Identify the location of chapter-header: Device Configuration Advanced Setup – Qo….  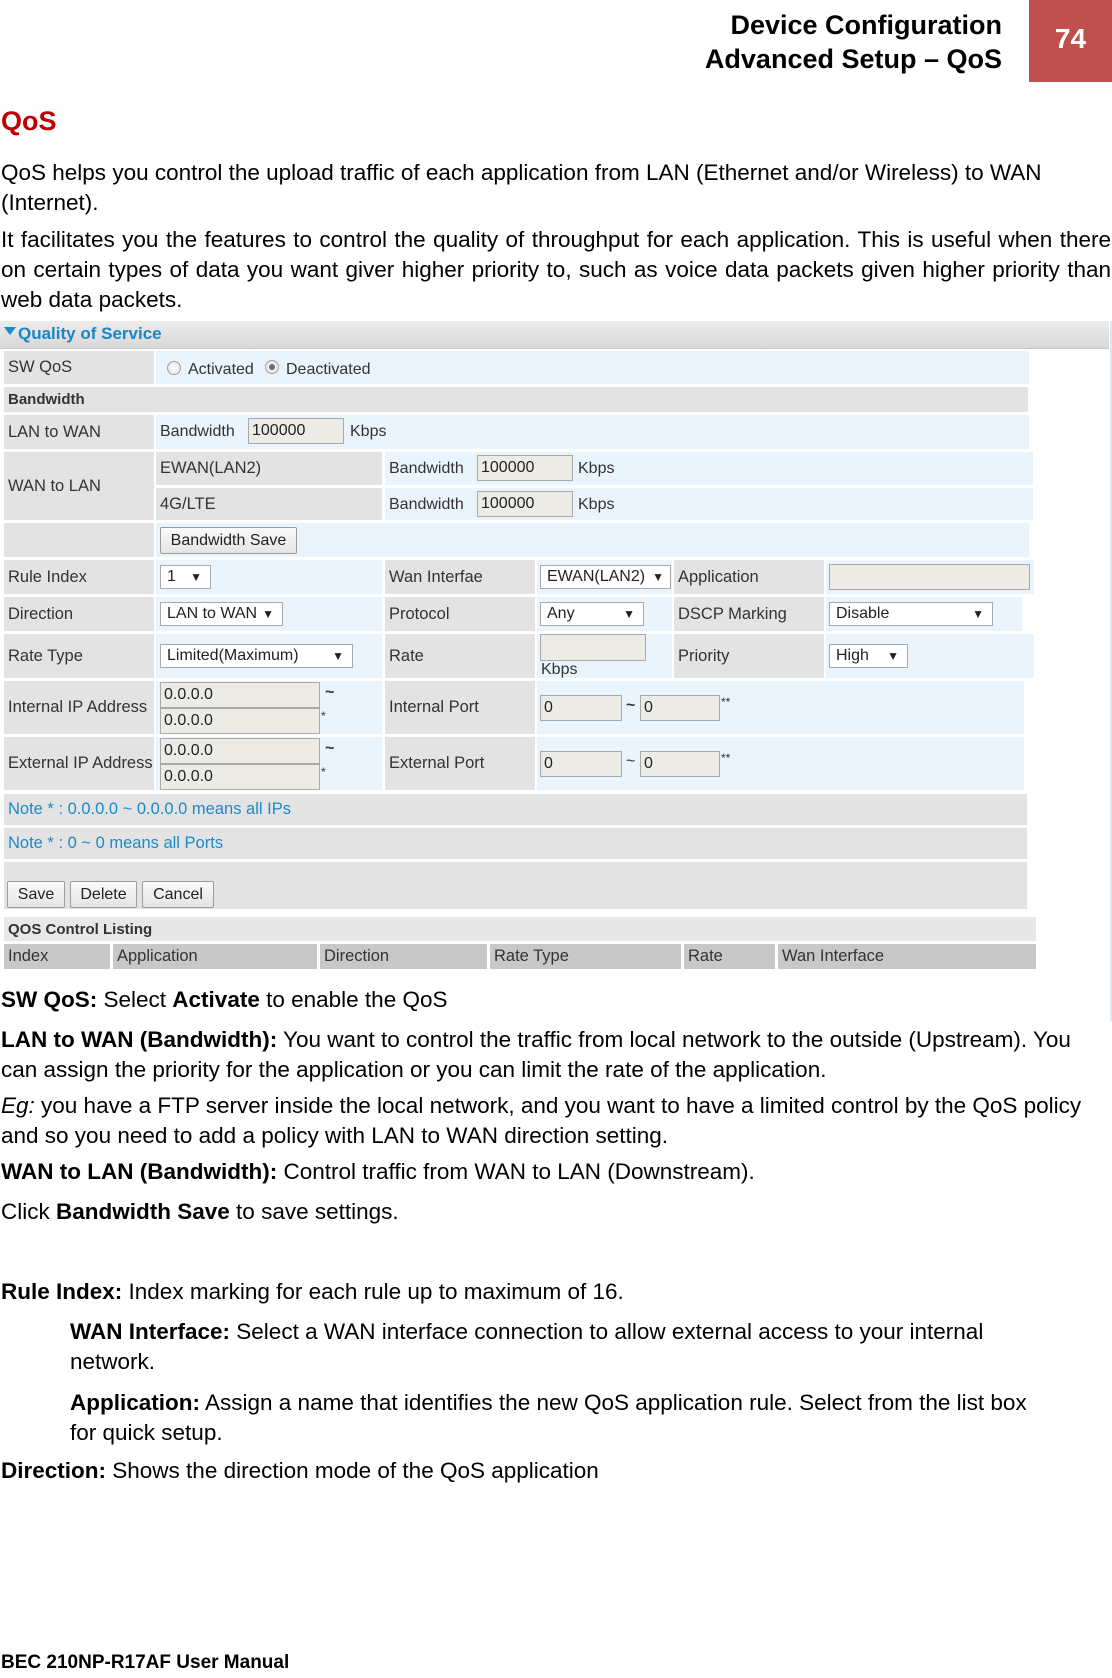
(853, 42).